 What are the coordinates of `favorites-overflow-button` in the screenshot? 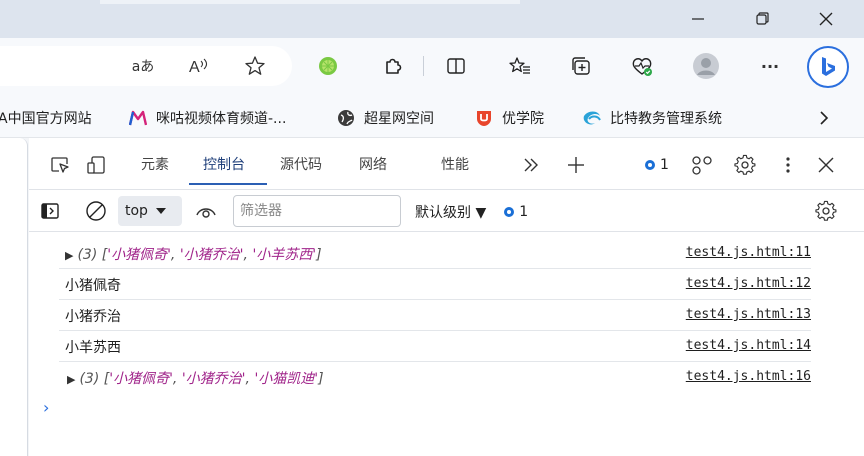 It's located at (824, 118).